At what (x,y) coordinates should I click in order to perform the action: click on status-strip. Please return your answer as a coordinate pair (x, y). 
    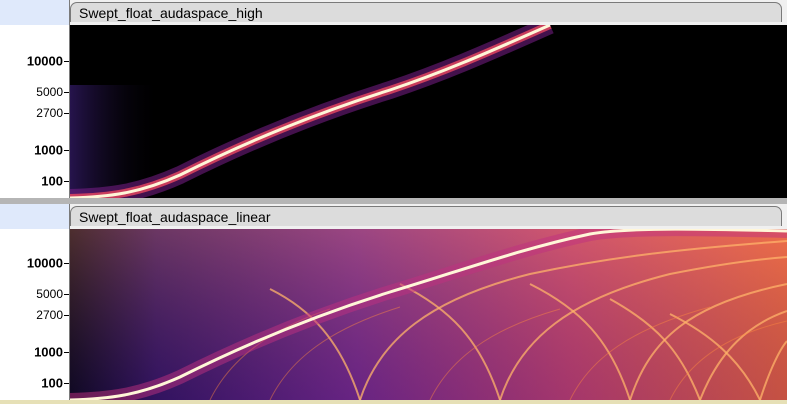
    Looking at the image, I should click on (393, 402).